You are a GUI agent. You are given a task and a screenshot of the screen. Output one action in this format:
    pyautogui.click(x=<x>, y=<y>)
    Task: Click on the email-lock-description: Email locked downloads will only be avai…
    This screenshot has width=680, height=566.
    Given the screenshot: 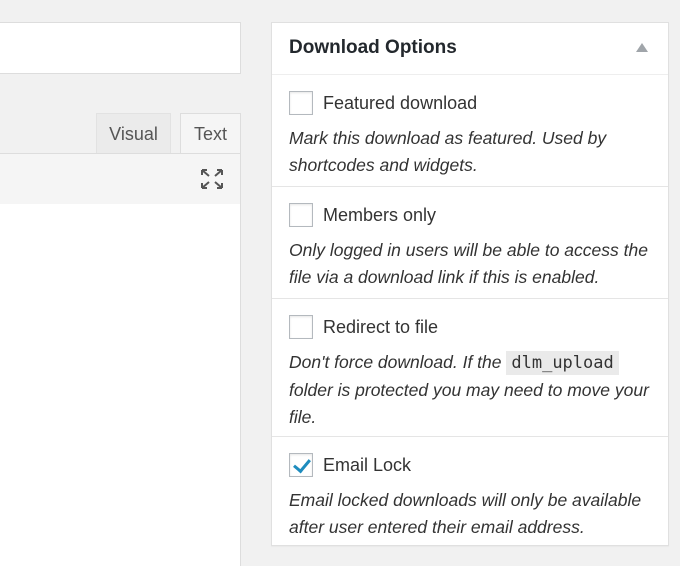 What is the action you would take?
    pyautogui.click(x=465, y=513)
    